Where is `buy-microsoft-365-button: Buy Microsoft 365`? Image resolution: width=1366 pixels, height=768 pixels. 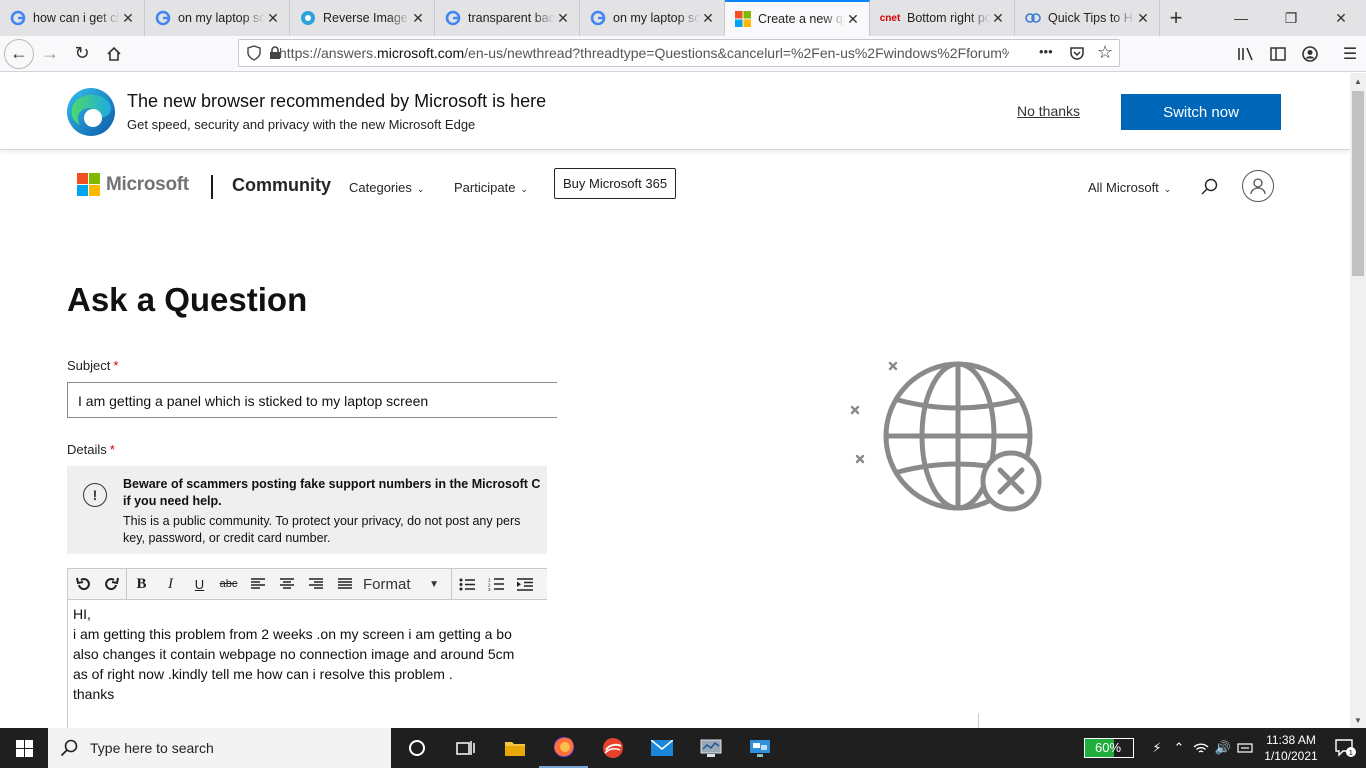 buy-microsoft-365-button: Buy Microsoft 365 is located at coordinates (615, 183).